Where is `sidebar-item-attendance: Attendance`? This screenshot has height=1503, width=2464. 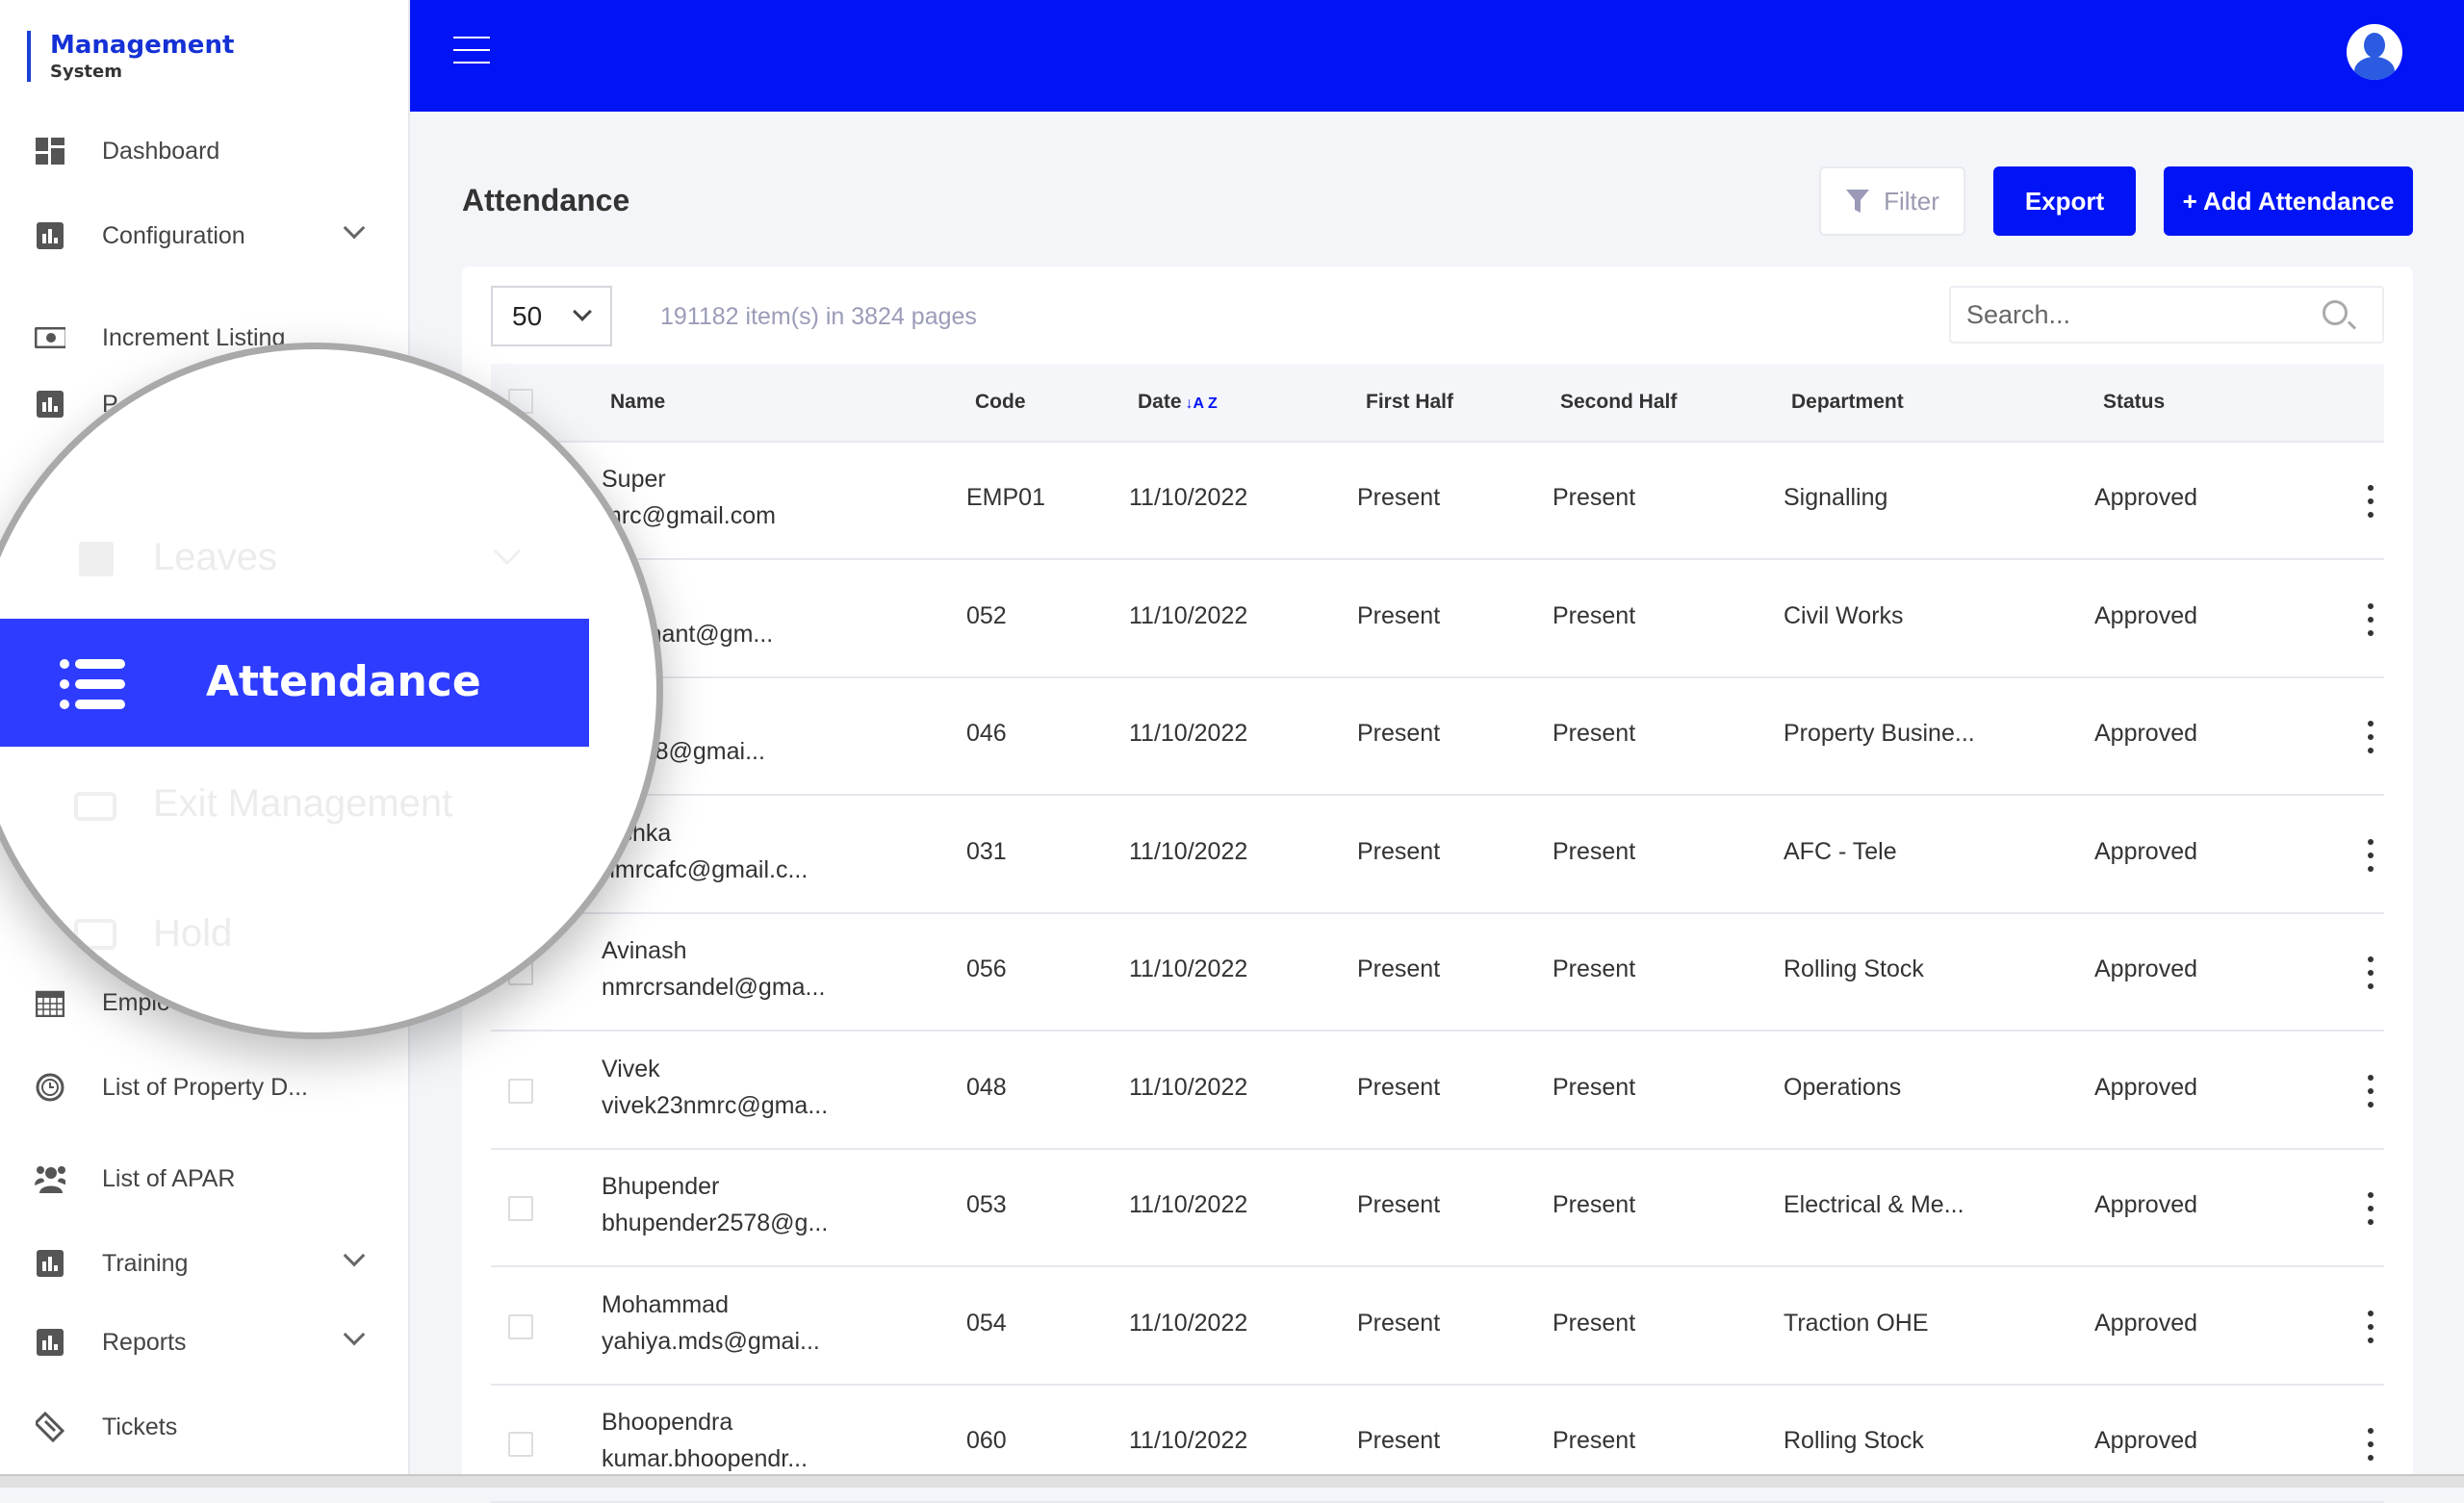 sidebar-item-attendance: Attendance is located at coordinates (294, 683).